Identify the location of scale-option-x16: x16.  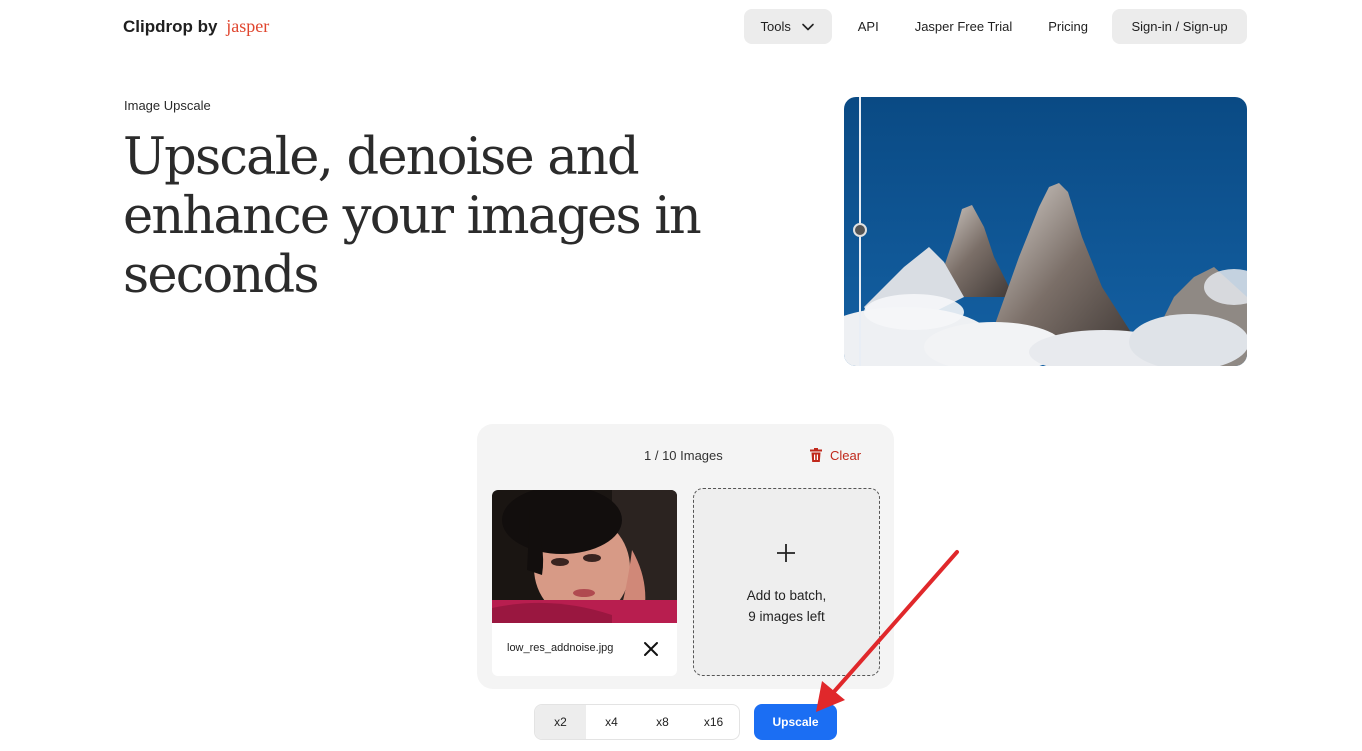
(713, 722).